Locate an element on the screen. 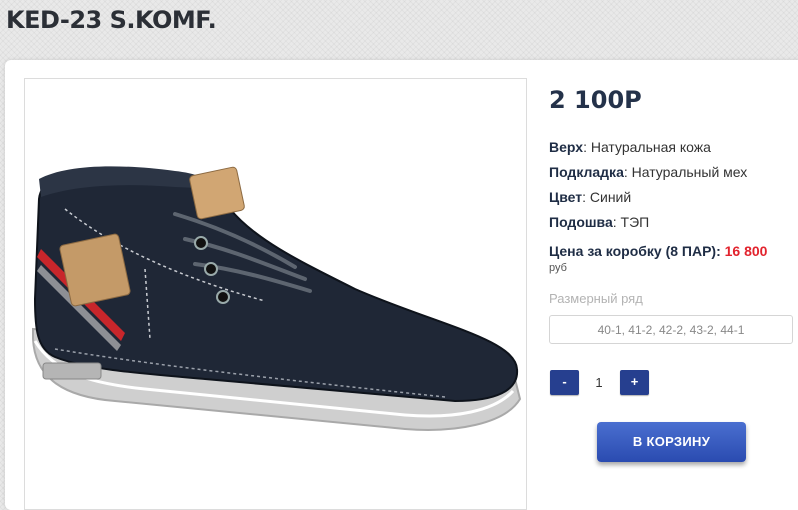  spec-sole: Подошва: ТЭП is located at coordinates (599, 222).